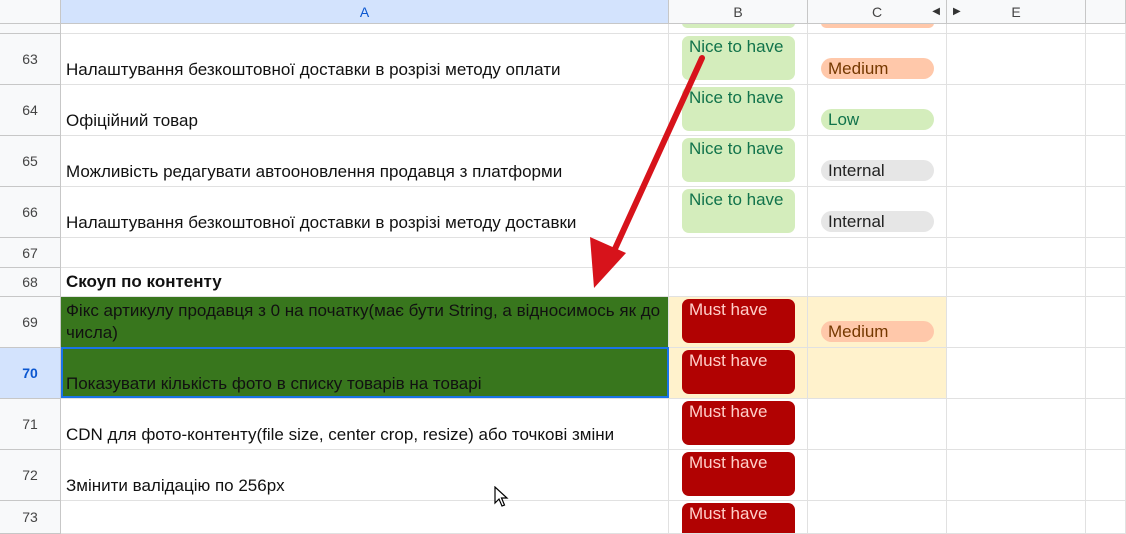 The width and height of the screenshot is (1126, 534). Describe the element at coordinates (30, 29) in the screenshot. I see `row-number` at that location.